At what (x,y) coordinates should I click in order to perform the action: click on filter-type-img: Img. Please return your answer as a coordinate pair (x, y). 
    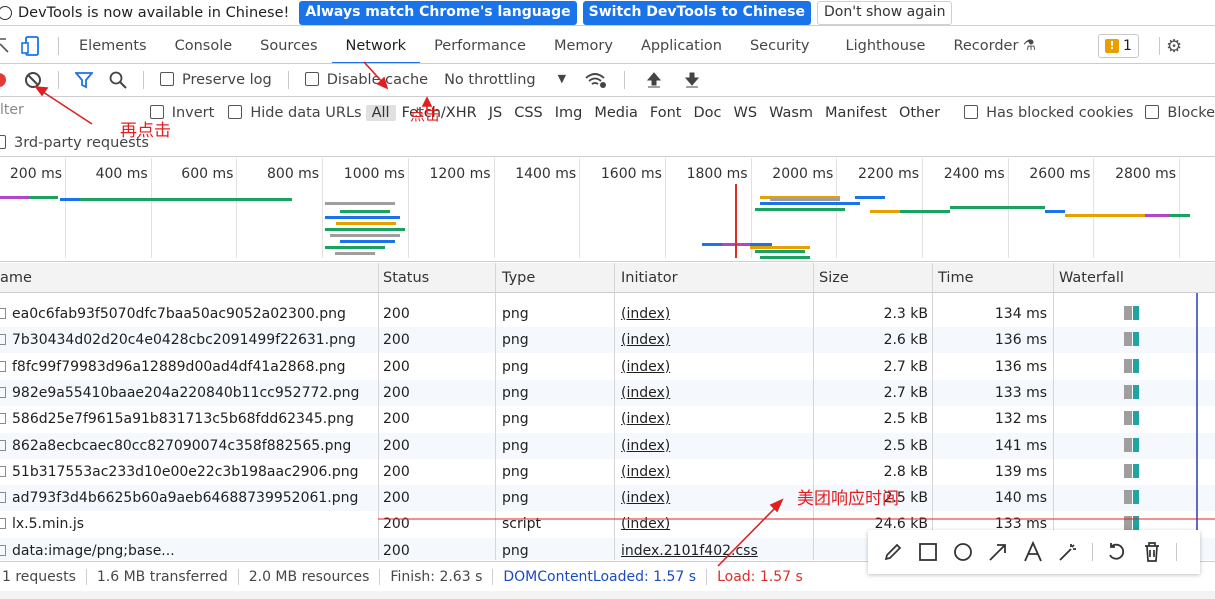
    Looking at the image, I should click on (569, 113).